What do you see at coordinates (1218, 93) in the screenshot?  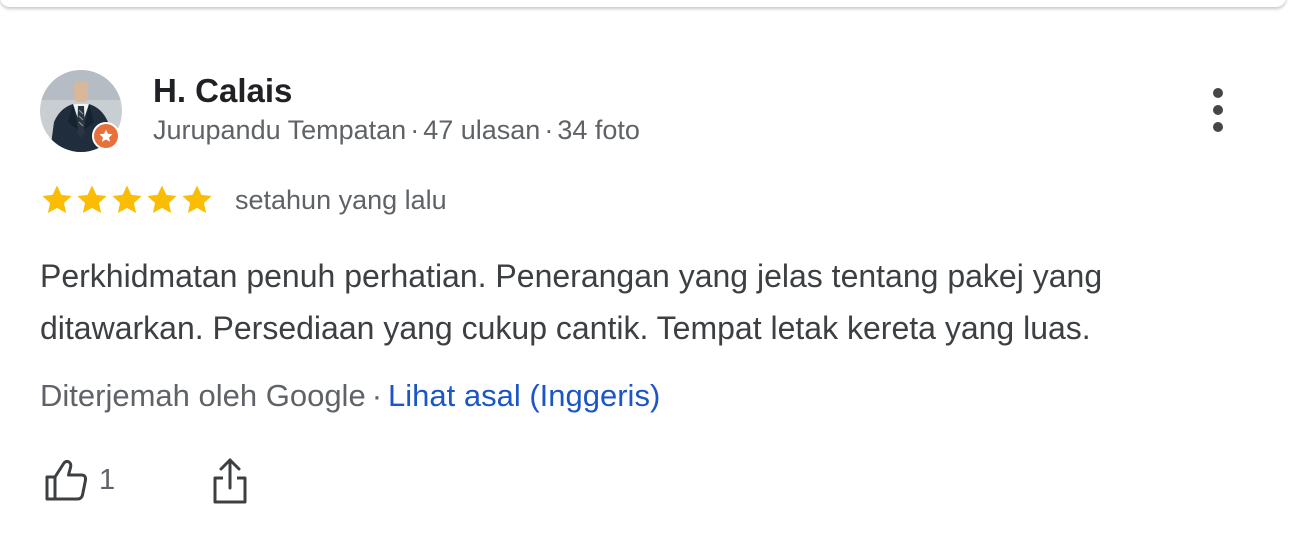 I see `more-vert-icon` at bounding box center [1218, 93].